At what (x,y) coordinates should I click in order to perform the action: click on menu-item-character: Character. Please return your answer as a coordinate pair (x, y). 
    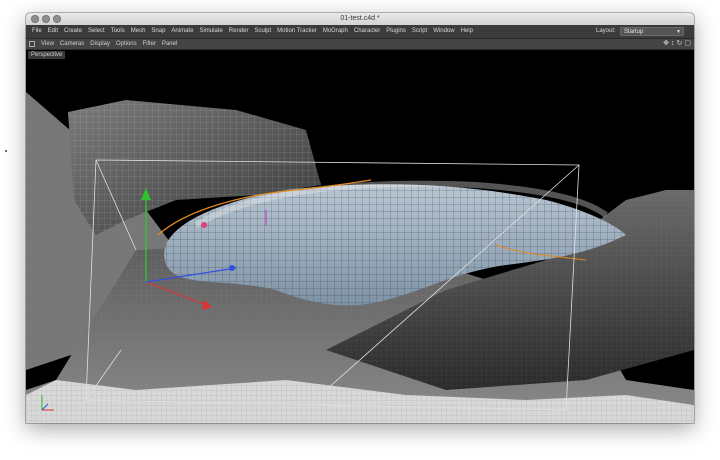
    Looking at the image, I should click on (367, 31).